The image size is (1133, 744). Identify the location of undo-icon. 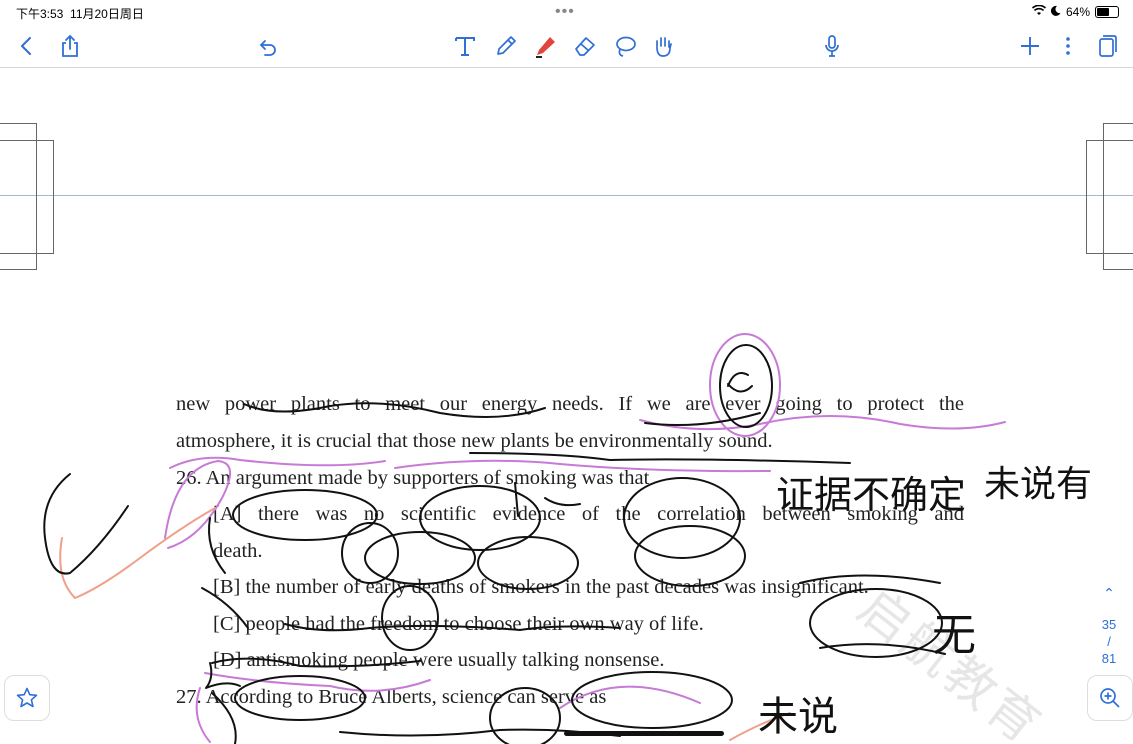
(267, 48).